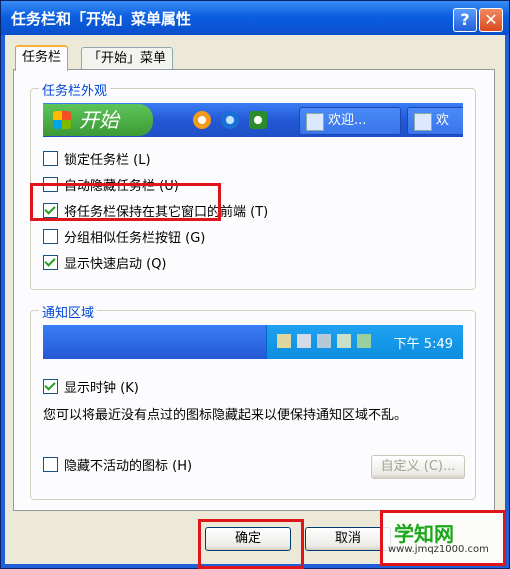 The height and width of the screenshot is (569, 510). Describe the element at coordinates (125, 202) in the screenshot. I see `highlight-auto-hide` at that location.